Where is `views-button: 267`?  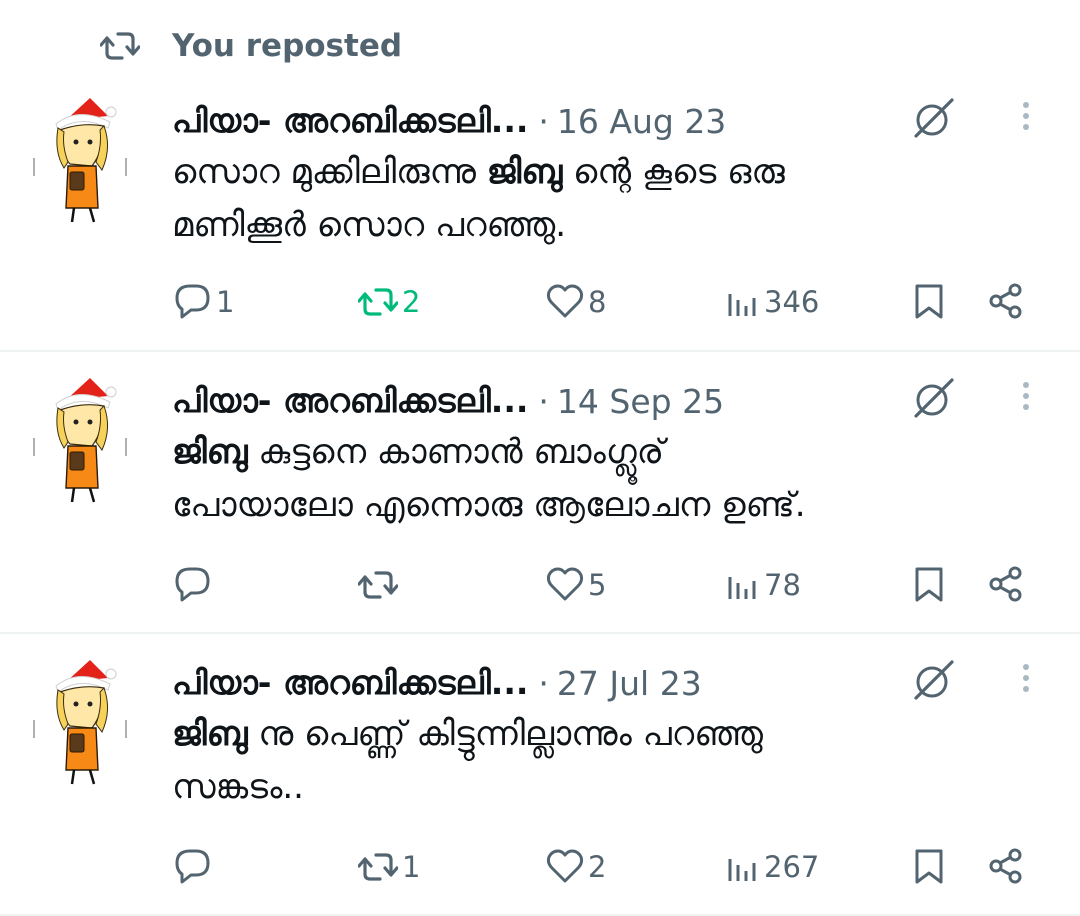
views-button: 267 is located at coordinates (772, 867).